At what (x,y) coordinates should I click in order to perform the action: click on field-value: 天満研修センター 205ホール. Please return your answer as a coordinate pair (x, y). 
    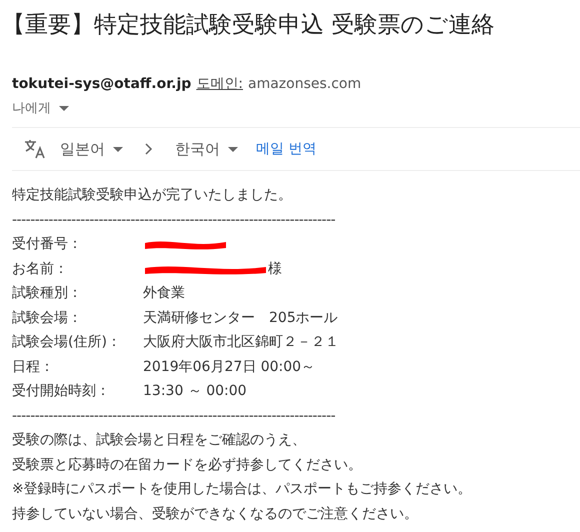
    Looking at the image, I should click on (240, 318).